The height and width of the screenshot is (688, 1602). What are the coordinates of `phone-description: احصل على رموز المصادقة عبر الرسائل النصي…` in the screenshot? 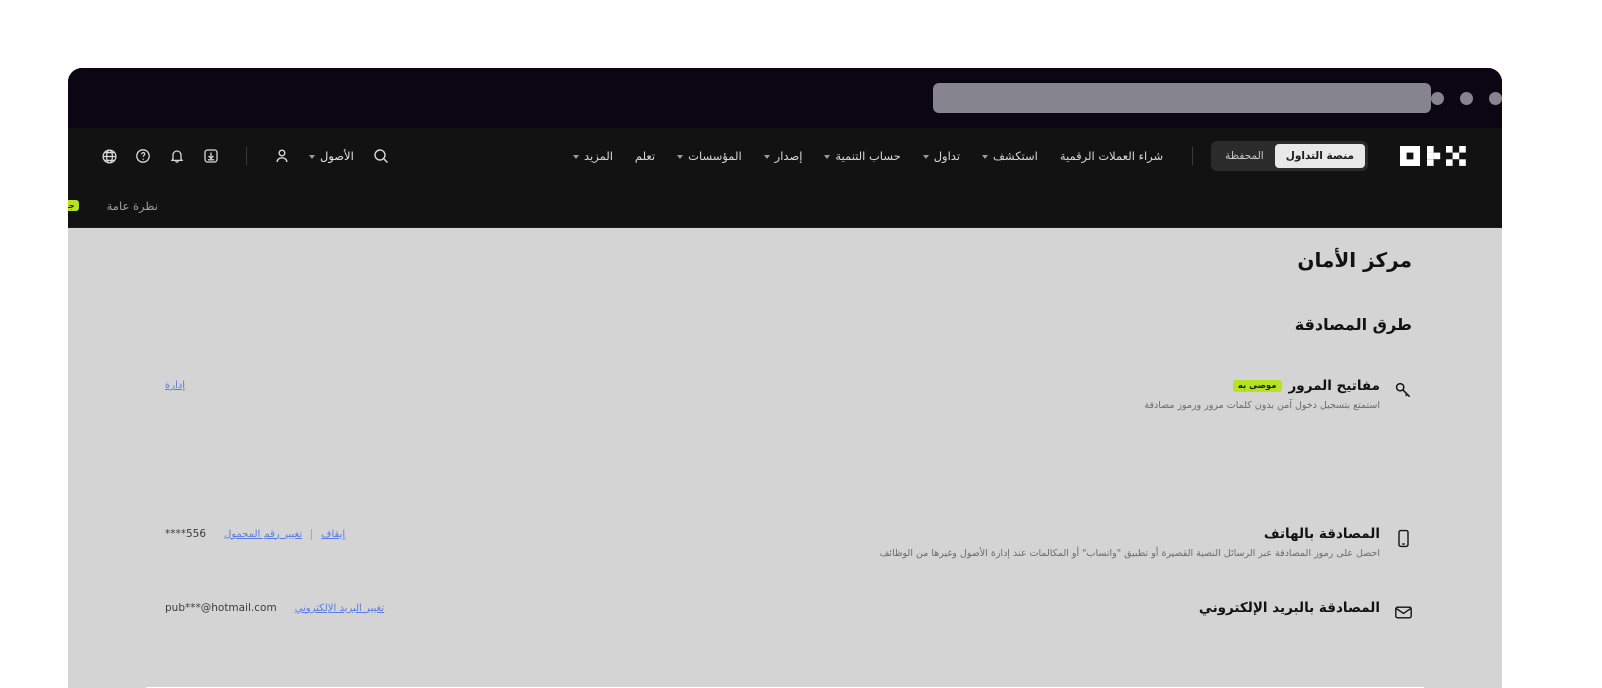 It's located at (1129, 553).